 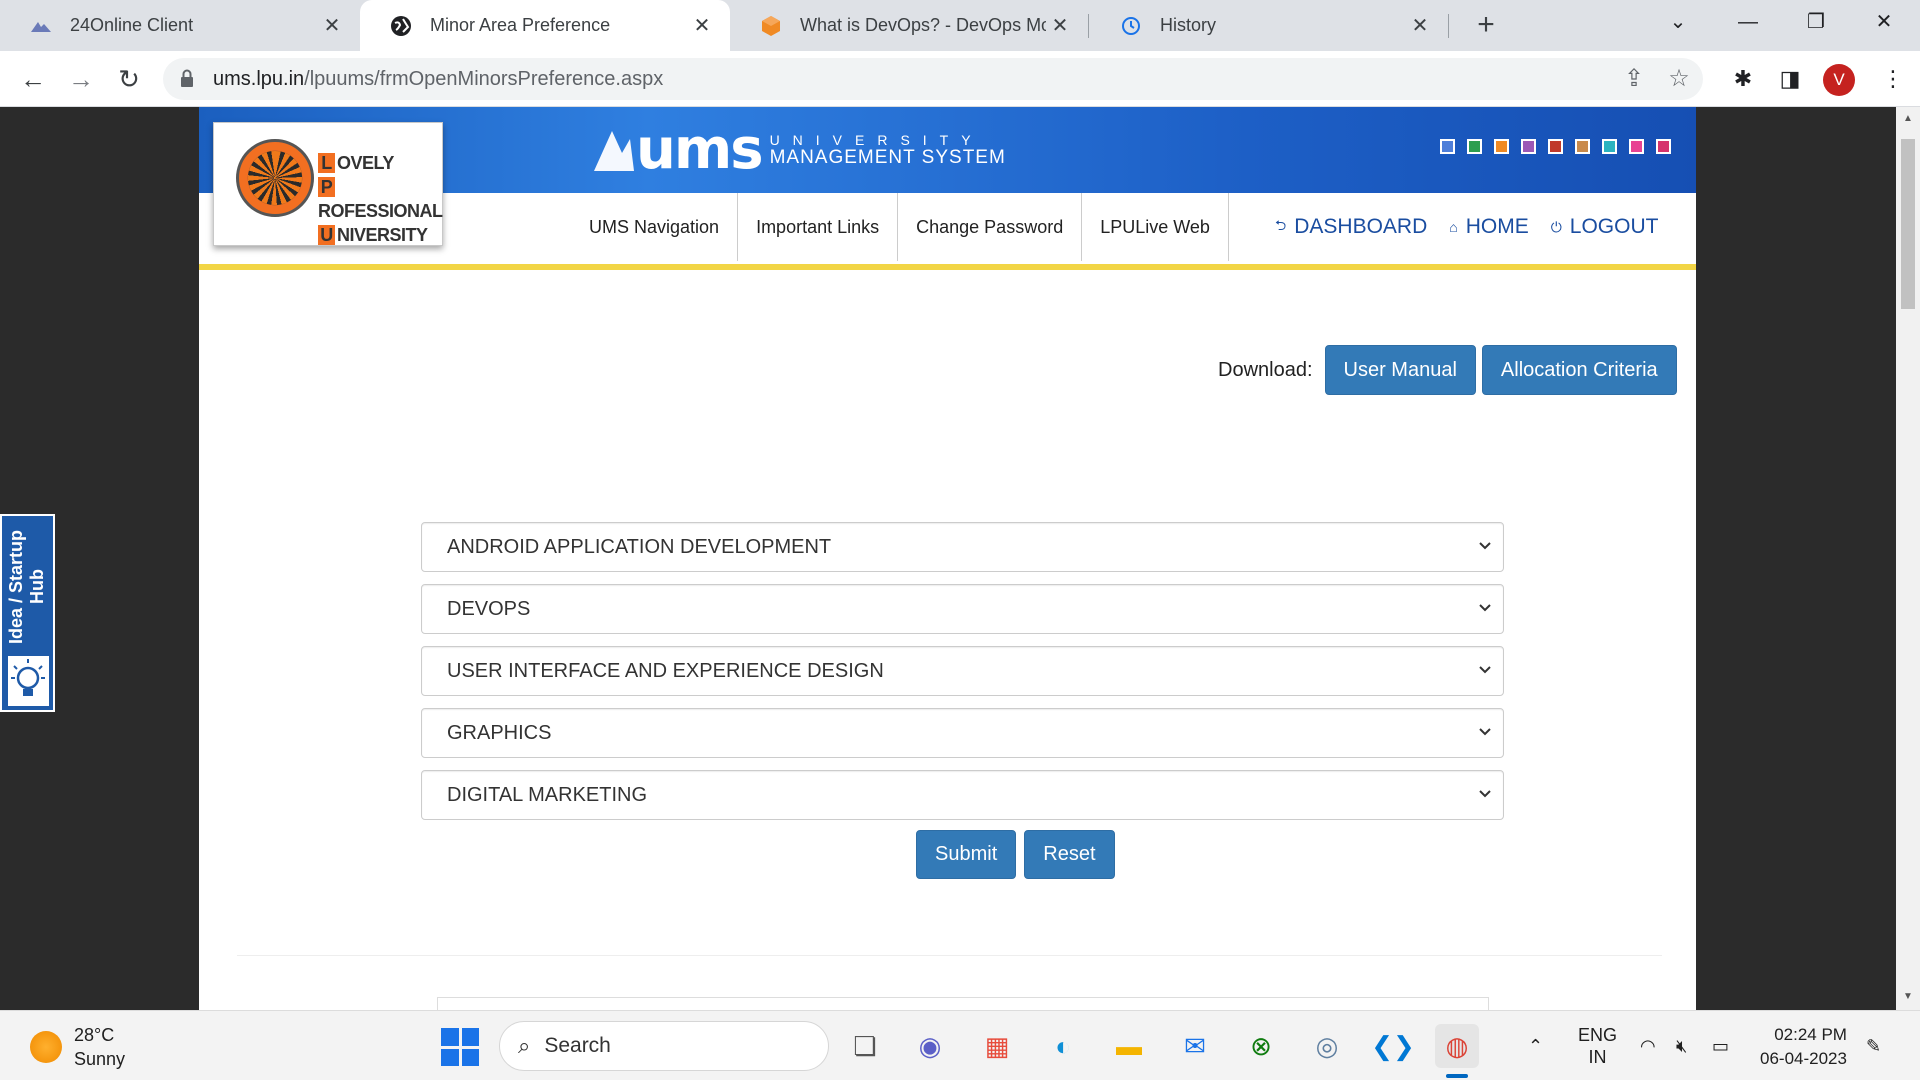 What do you see at coordinates (1634, 79) in the screenshot?
I see `share-icon: ⇪` at bounding box center [1634, 79].